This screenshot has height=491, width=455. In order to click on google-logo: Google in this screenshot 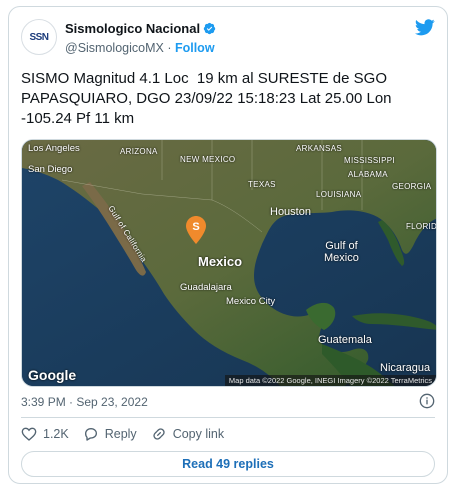, I will do `click(52, 375)`.